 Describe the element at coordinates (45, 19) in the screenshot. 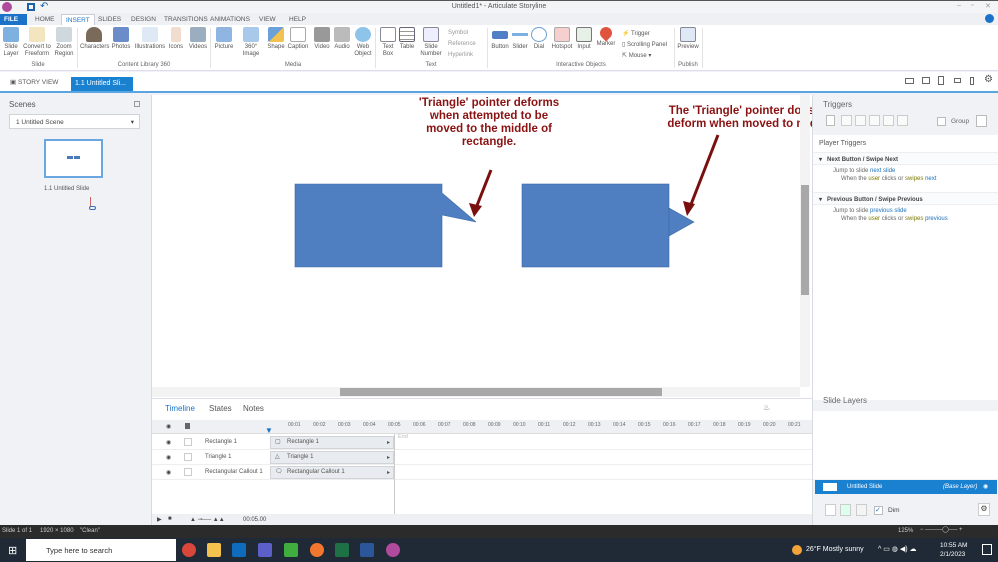

I see `tab-home: HOME` at that location.